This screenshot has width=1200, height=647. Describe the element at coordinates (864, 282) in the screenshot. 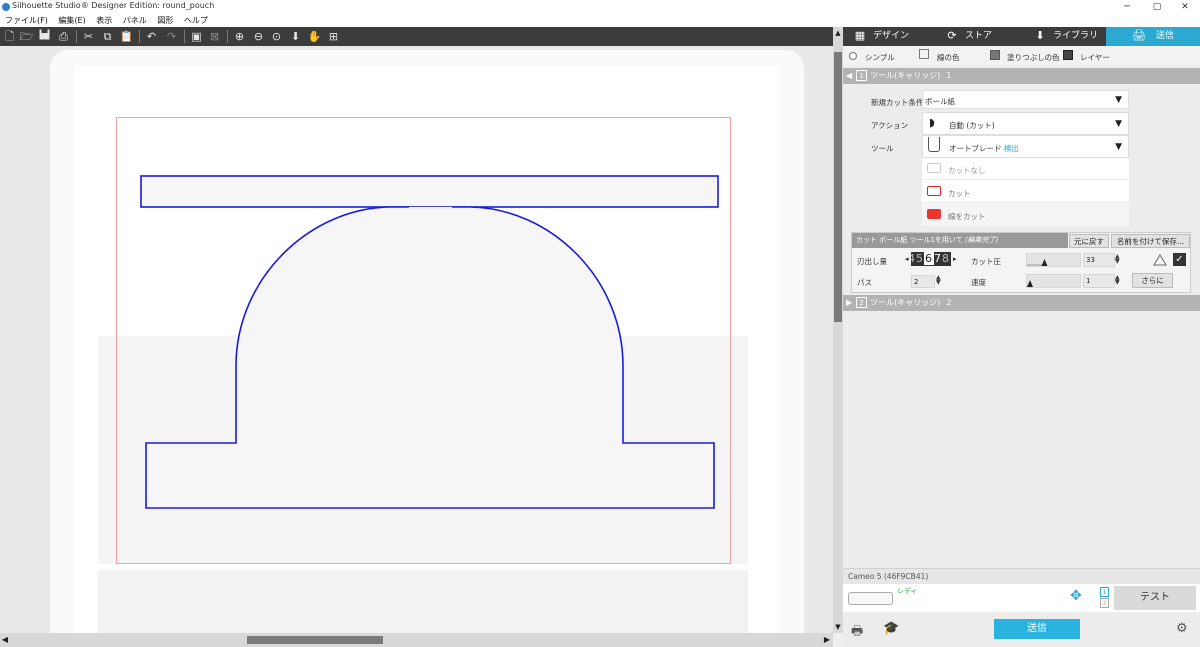

I see `passes-label: パス` at that location.